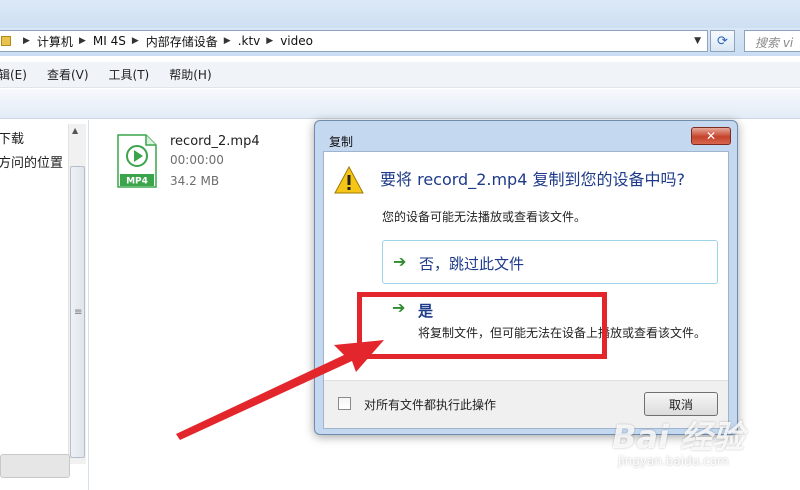 The height and width of the screenshot is (490, 800). I want to click on watermark-logo: Bai 经验, so click(678, 437).